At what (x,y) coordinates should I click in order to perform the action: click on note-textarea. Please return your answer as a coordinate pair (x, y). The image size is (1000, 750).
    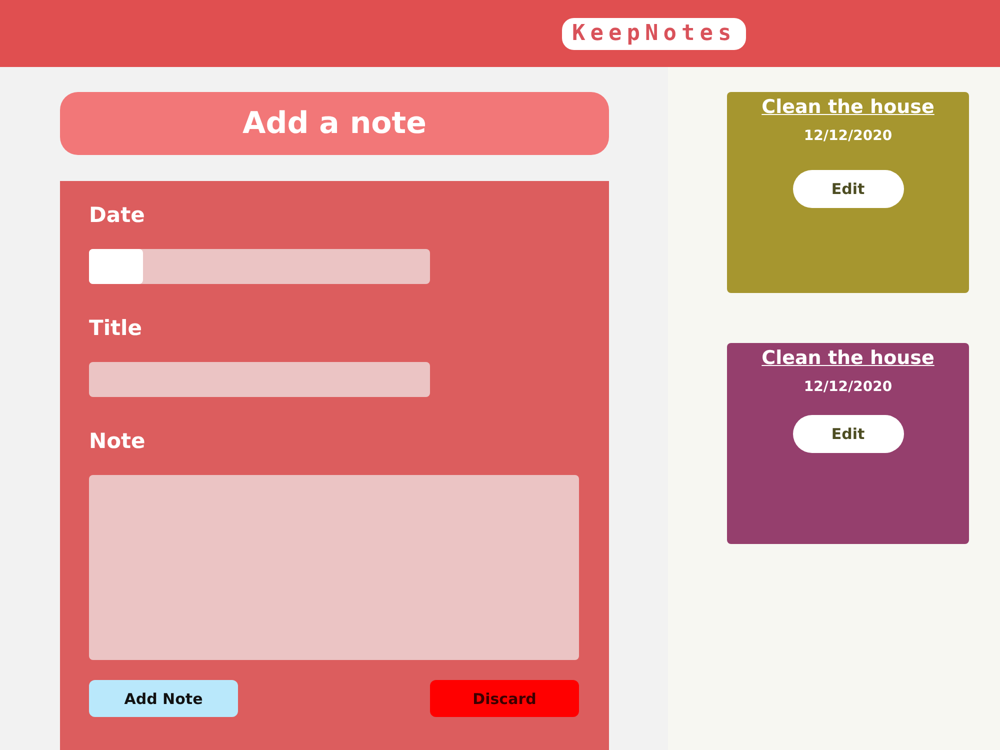
    Looking at the image, I should click on (334, 567).